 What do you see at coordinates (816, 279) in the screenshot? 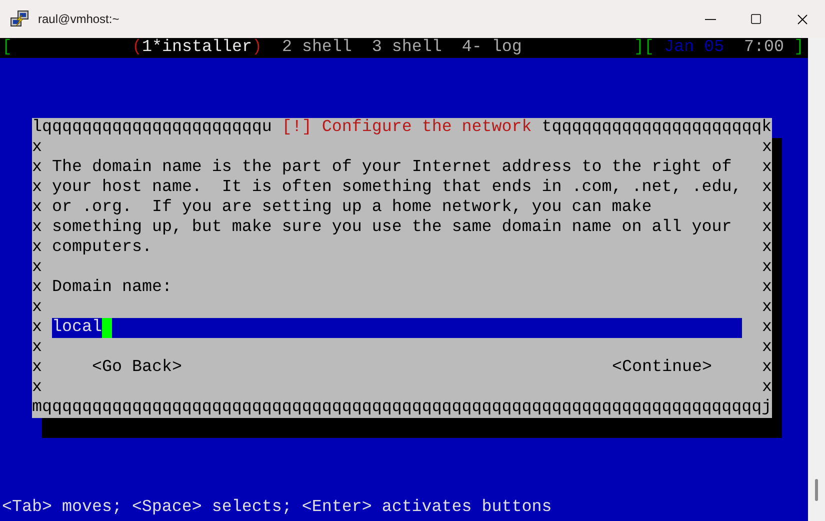
I see `scrollbar` at bounding box center [816, 279].